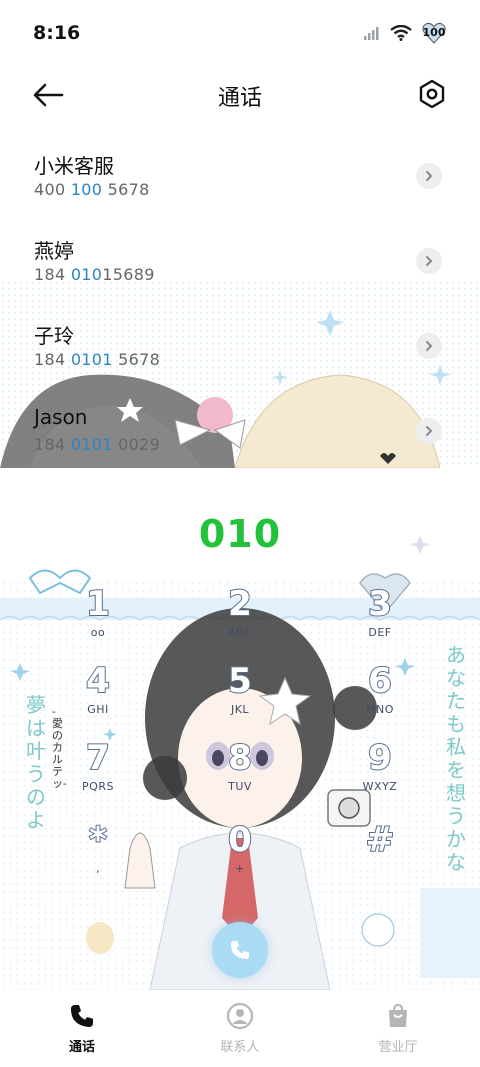 This screenshot has width=480, height=1067. What do you see at coordinates (240, 342) in the screenshot?
I see `contact-row: 子玲 184 0101 5678` at bounding box center [240, 342].